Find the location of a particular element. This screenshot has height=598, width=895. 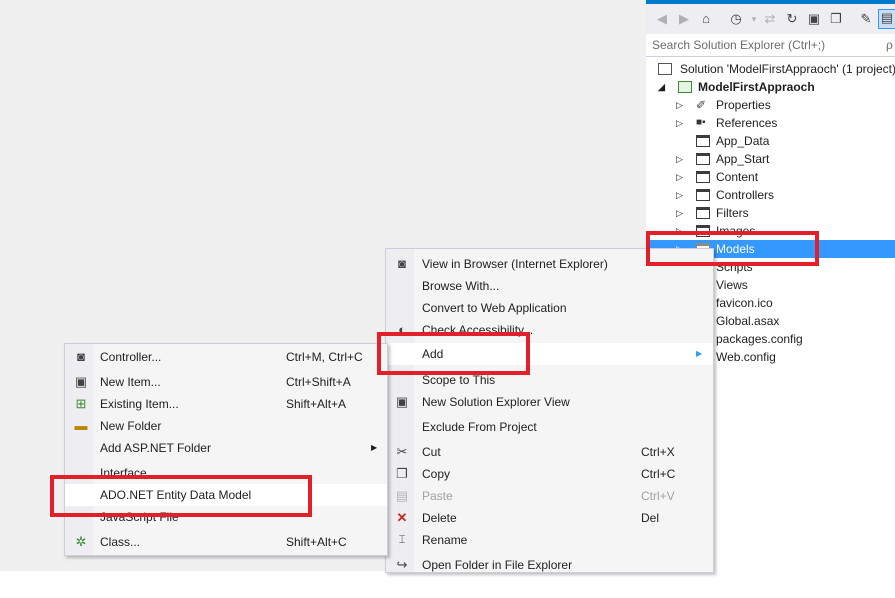

tree-item-app-start: ▷ App_Start is located at coordinates (770, 159).